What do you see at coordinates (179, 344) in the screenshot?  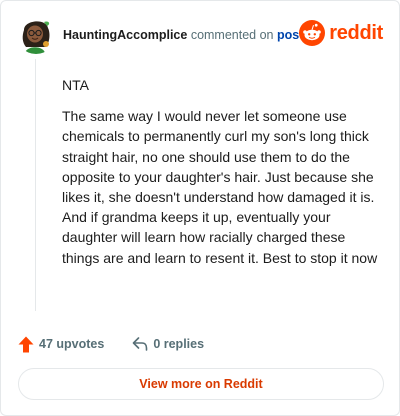 I see `reply-count: 0 replies` at bounding box center [179, 344].